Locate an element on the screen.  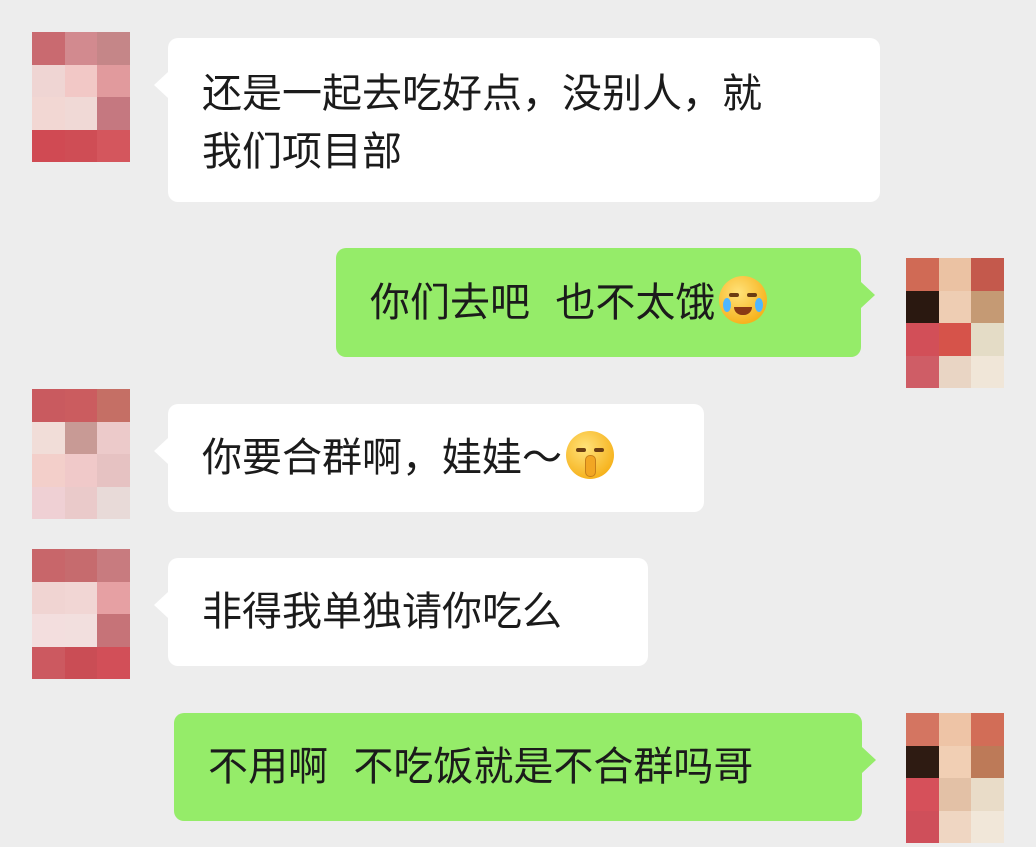
message-text: 非得我单独请你吃么 is located at coordinates (382, 612).